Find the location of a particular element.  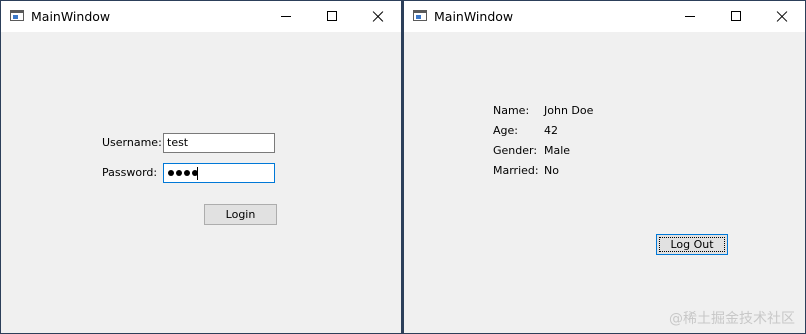

gender-value: Male is located at coordinates (557, 150).